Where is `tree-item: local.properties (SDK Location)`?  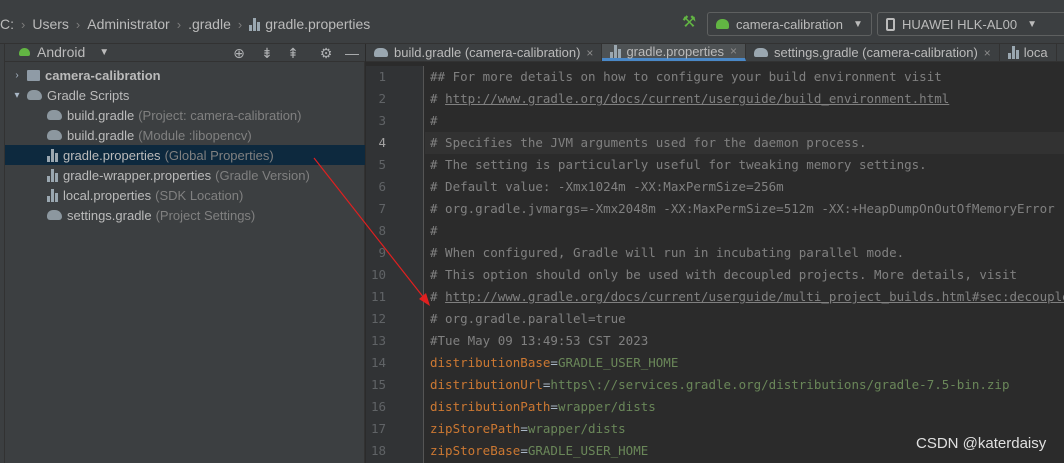 tree-item: local.properties (SDK Location) is located at coordinates (185, 195).